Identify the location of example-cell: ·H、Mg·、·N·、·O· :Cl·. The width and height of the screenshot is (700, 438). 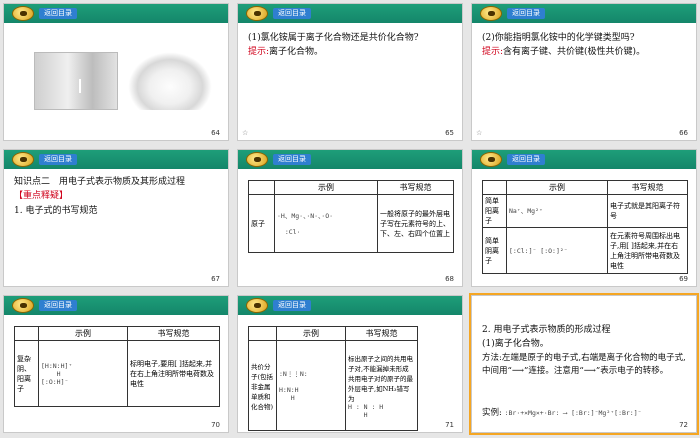
(326, 223).